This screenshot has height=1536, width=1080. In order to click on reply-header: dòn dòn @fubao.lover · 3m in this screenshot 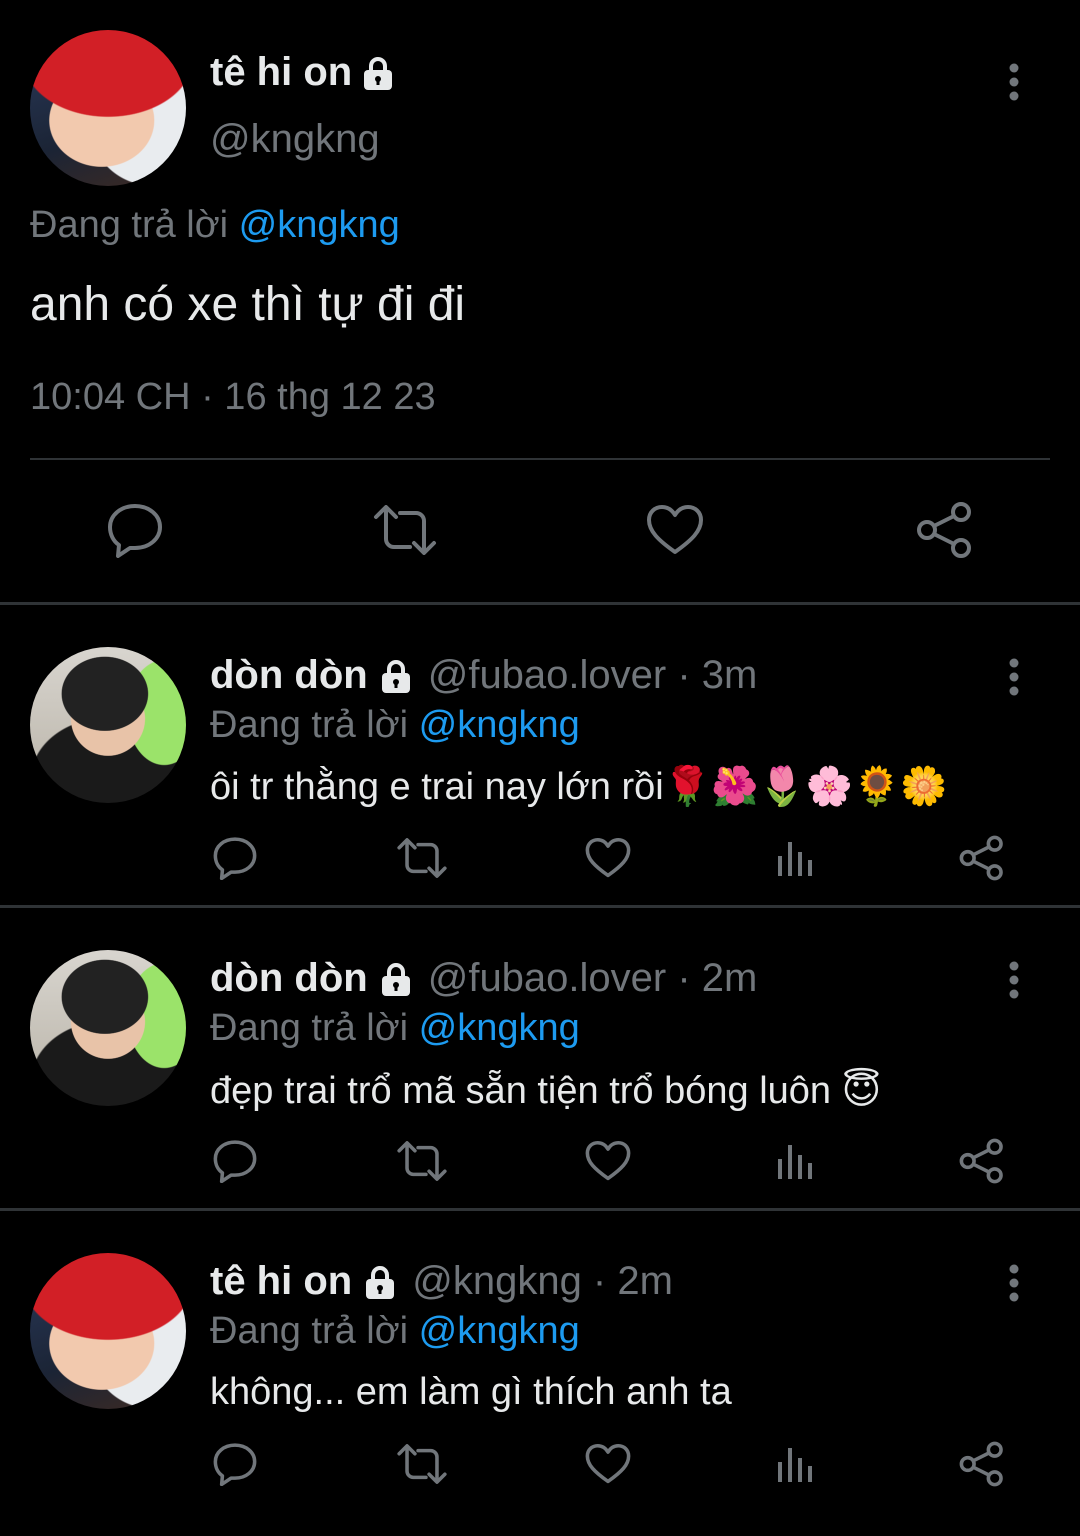, I will do `click(615, 675)`.